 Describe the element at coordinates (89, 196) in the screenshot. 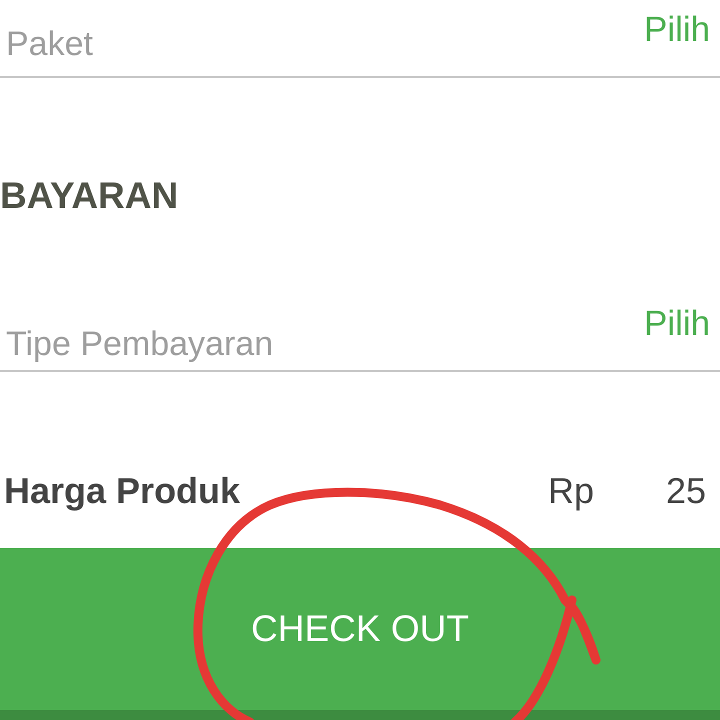

I see `section-heading: BAYARAN` at that location.